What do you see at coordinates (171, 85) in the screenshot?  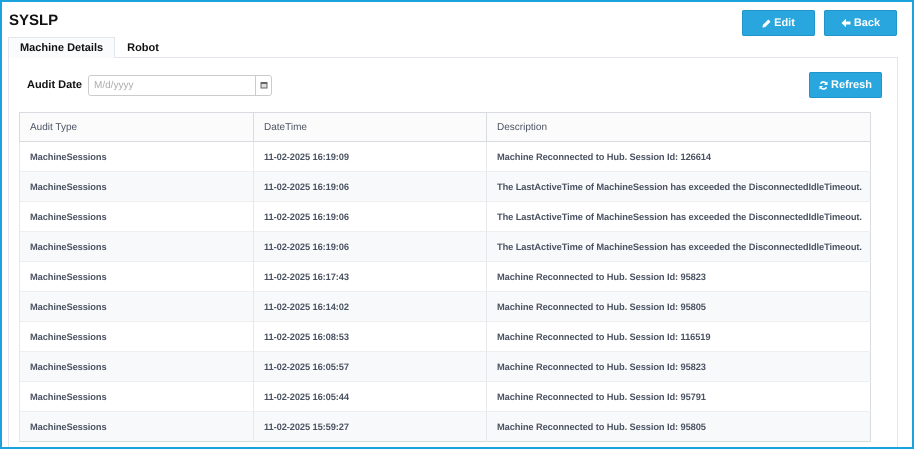 I see `date-field: M/d/yyyy` at bounding box center [171, 85].